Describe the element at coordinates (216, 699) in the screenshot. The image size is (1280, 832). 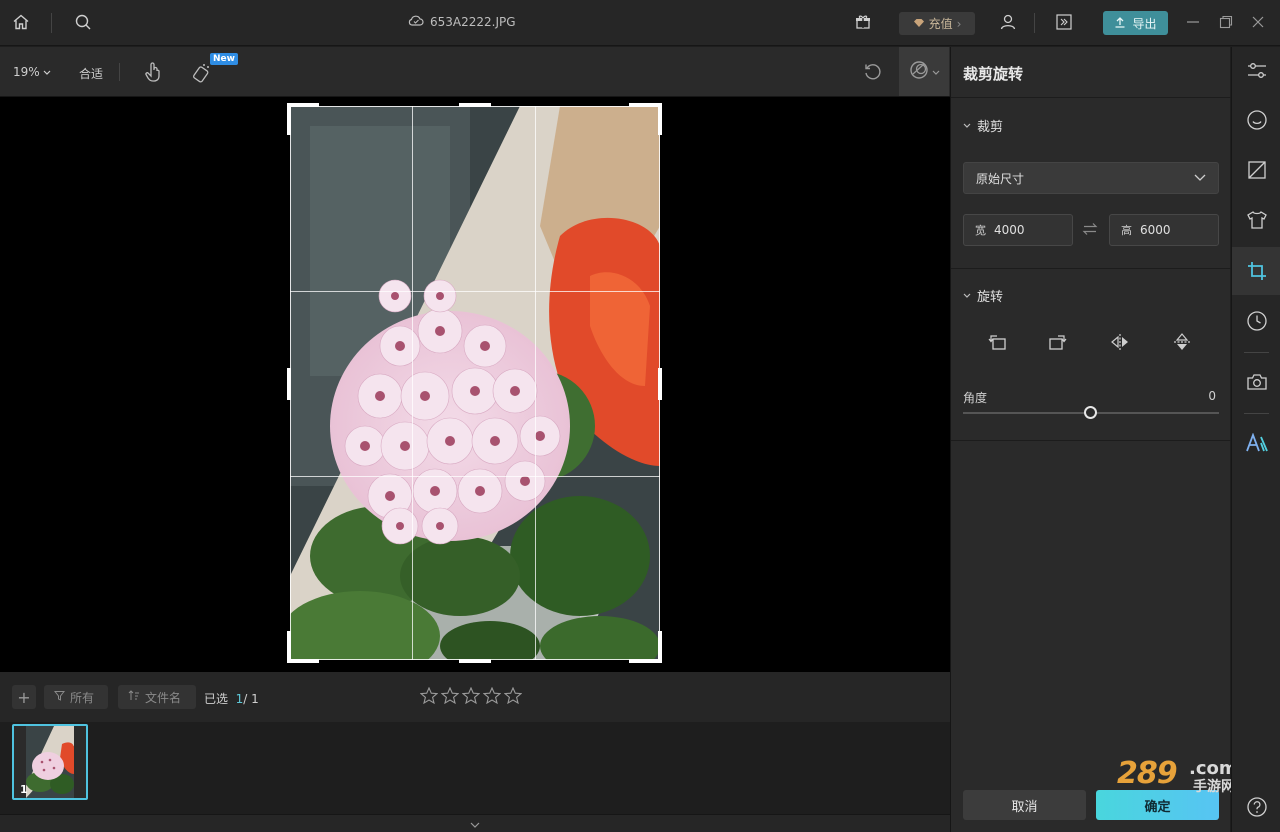
I see `selected-label: 已选` at that location.